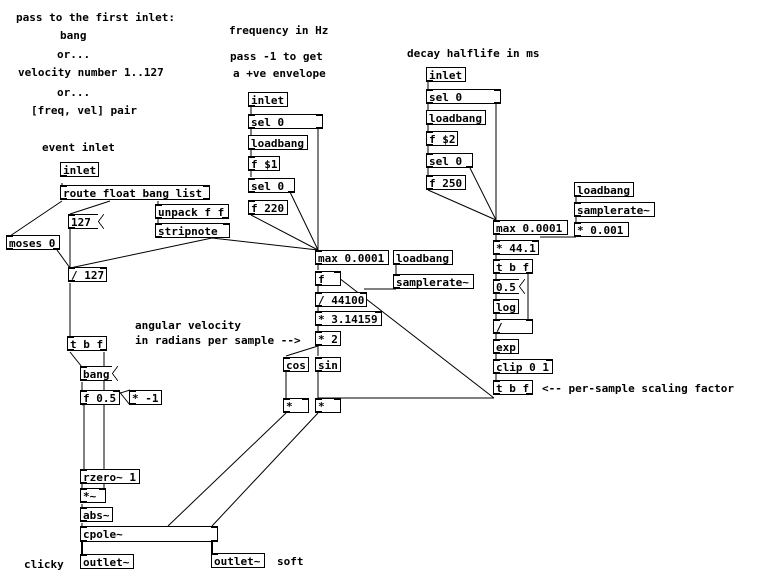 The image size is (765, 579). I want to click on divide: /, so click(513, 326).